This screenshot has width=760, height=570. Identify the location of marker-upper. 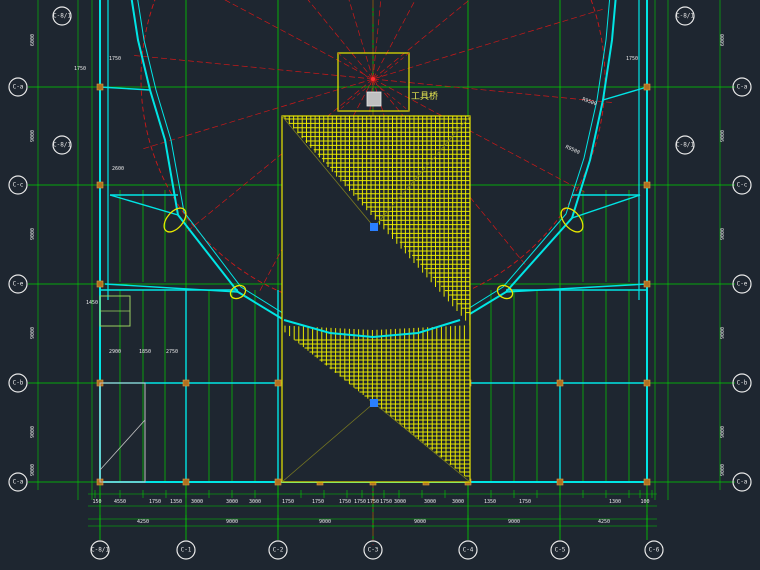
(374, 227).